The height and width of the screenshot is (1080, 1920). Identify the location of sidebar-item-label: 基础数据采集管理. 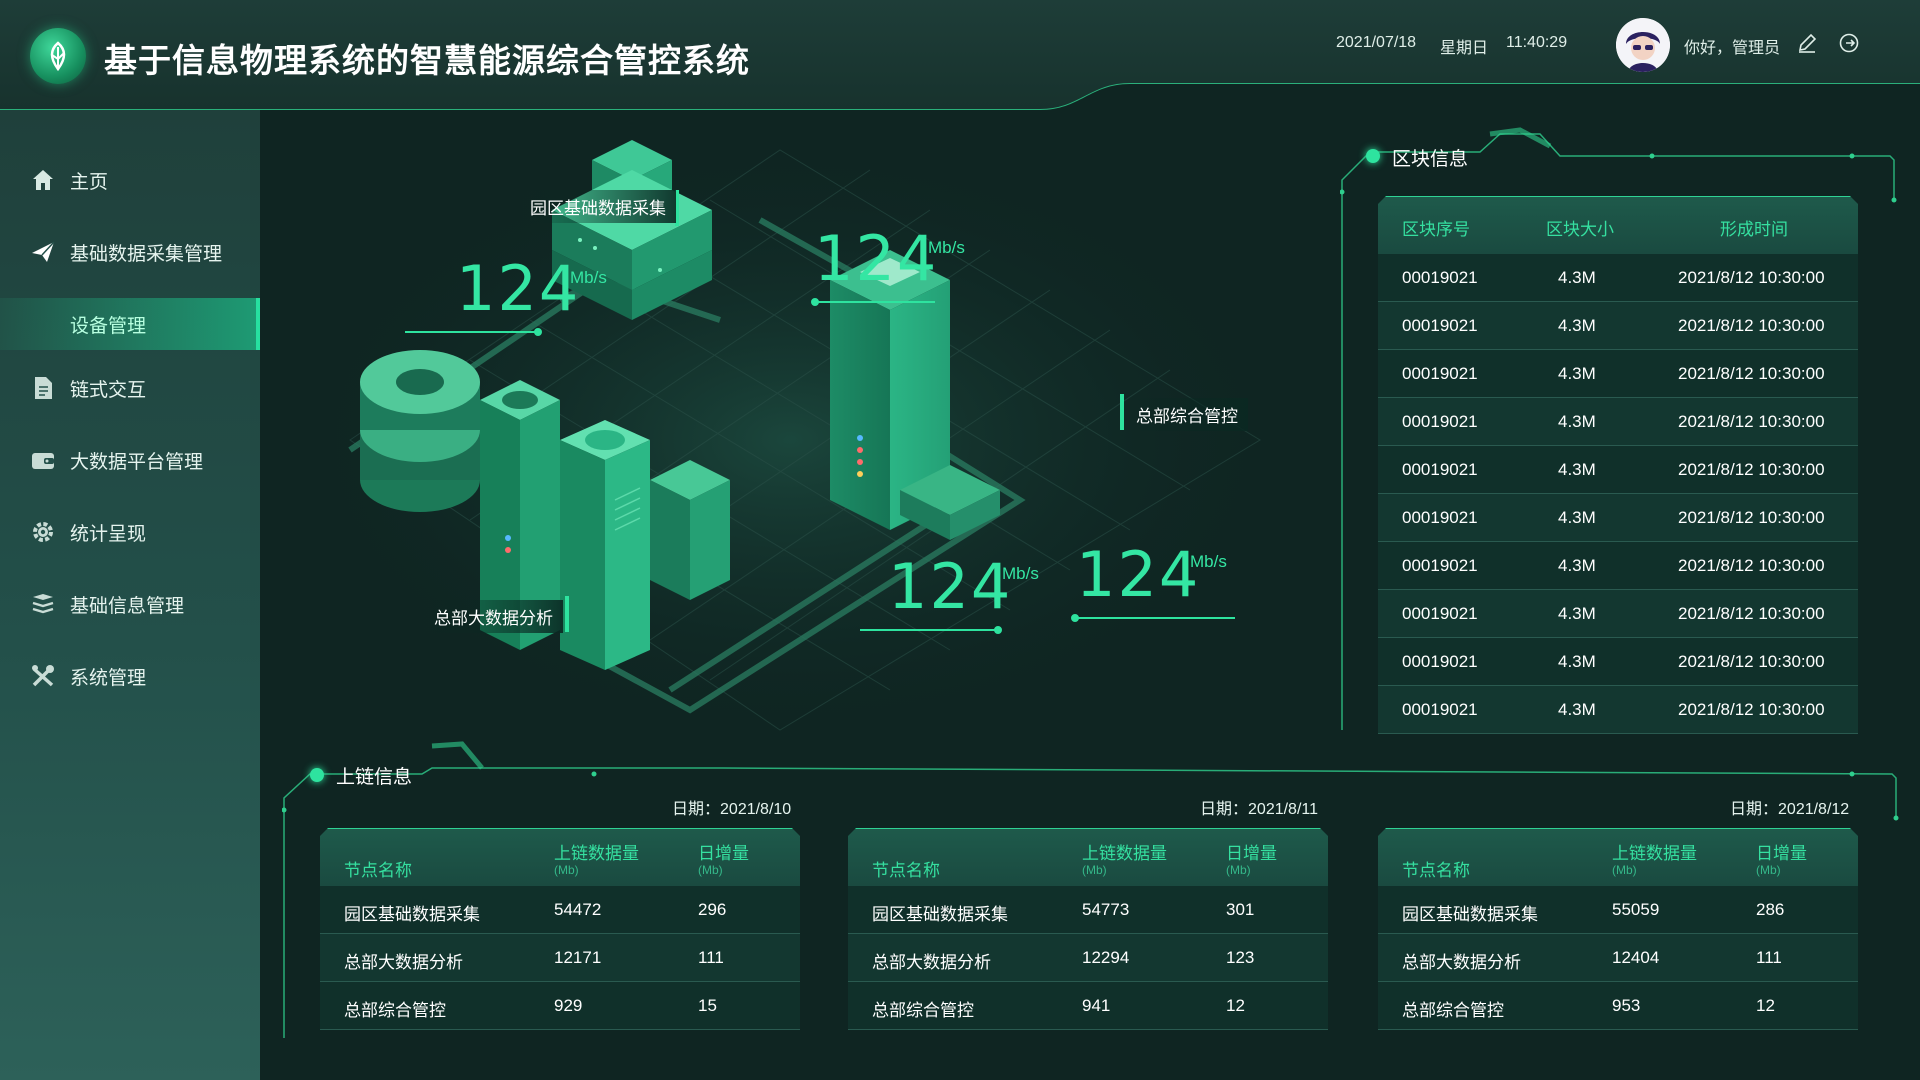
(146, 254).